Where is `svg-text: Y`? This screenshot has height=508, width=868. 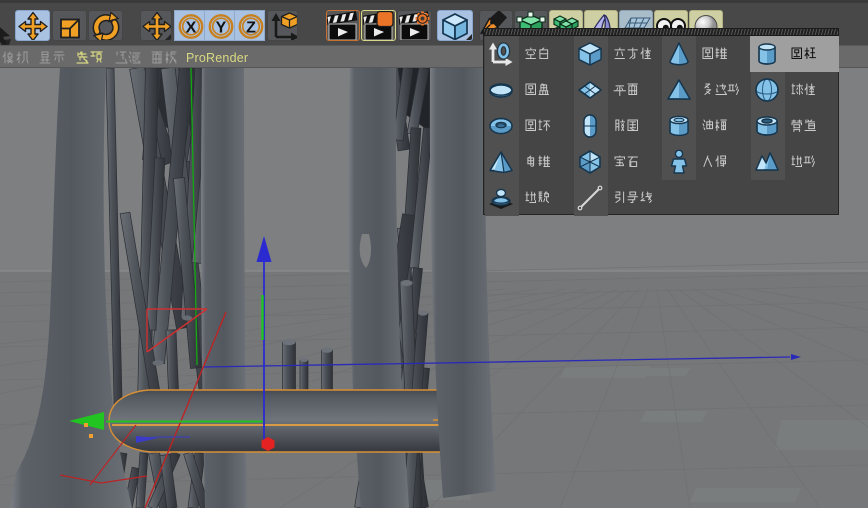
svg-text: Y is located at coordinates (221, 28).